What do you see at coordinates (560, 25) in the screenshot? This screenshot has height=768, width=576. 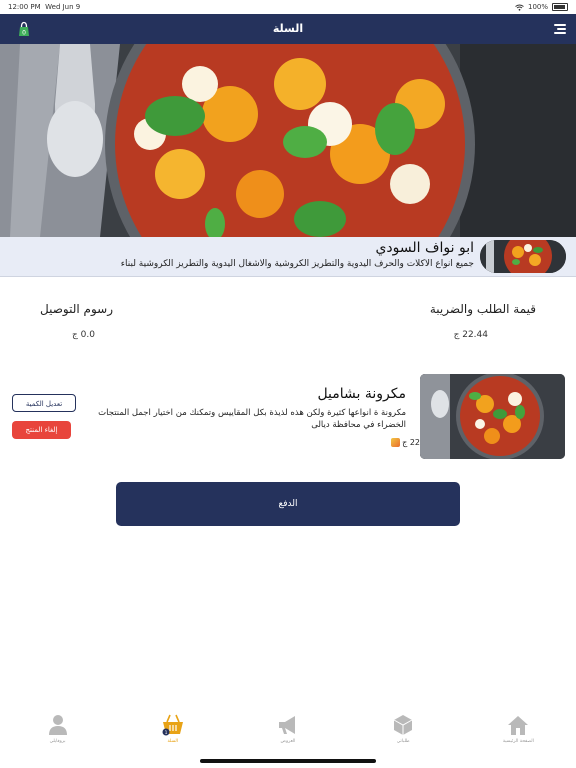 I see `menu-icon` at bounding box center [560, 25].